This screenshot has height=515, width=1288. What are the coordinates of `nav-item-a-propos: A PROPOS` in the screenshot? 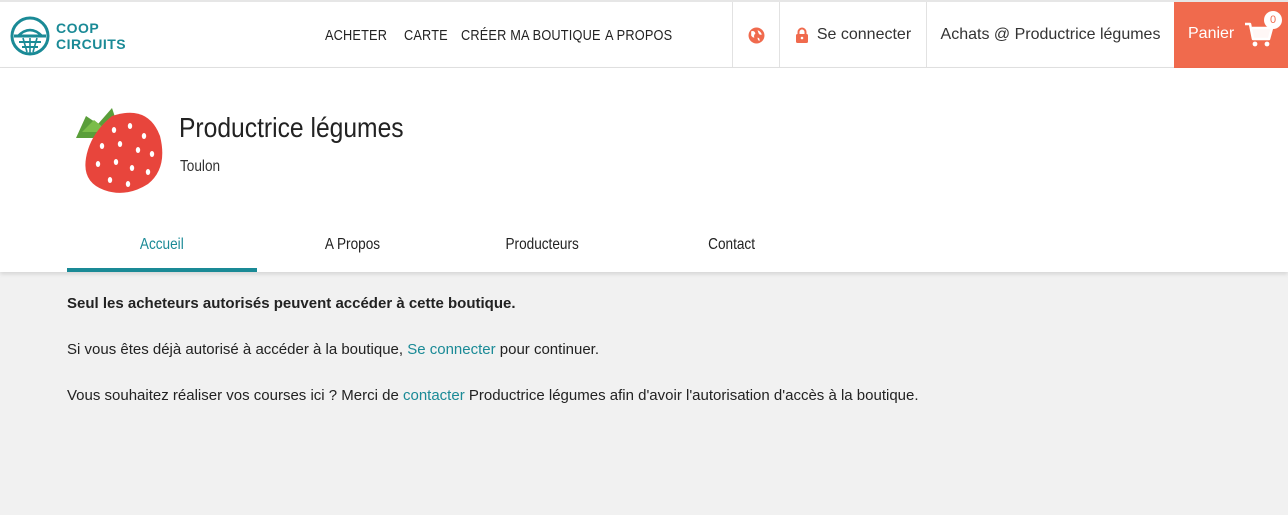 It's located at (638, 35).